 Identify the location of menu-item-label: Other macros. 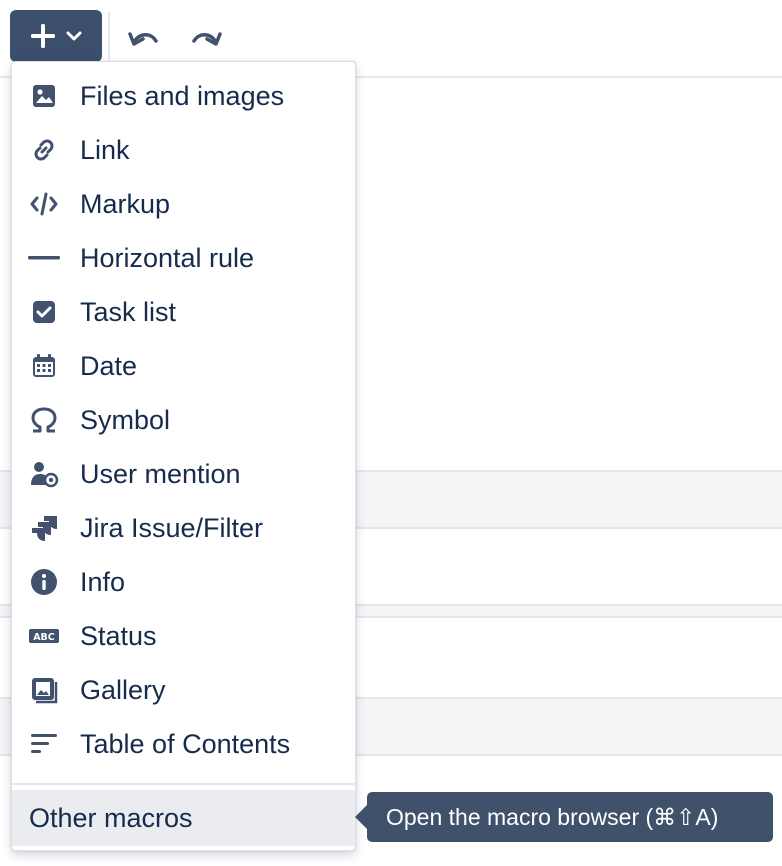
(111, 817).